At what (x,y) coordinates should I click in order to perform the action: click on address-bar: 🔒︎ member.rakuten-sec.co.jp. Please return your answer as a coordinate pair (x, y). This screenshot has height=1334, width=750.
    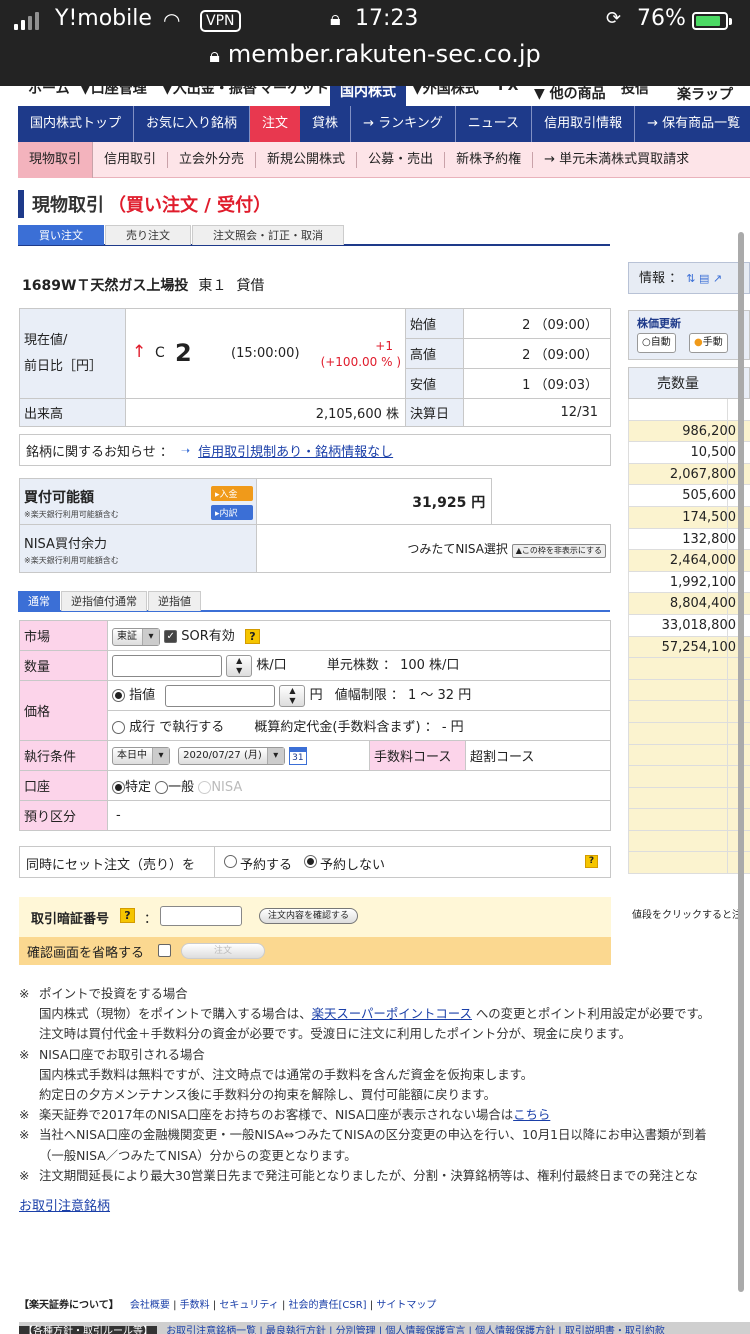
    Looking at the image, I should click on (375, 54).